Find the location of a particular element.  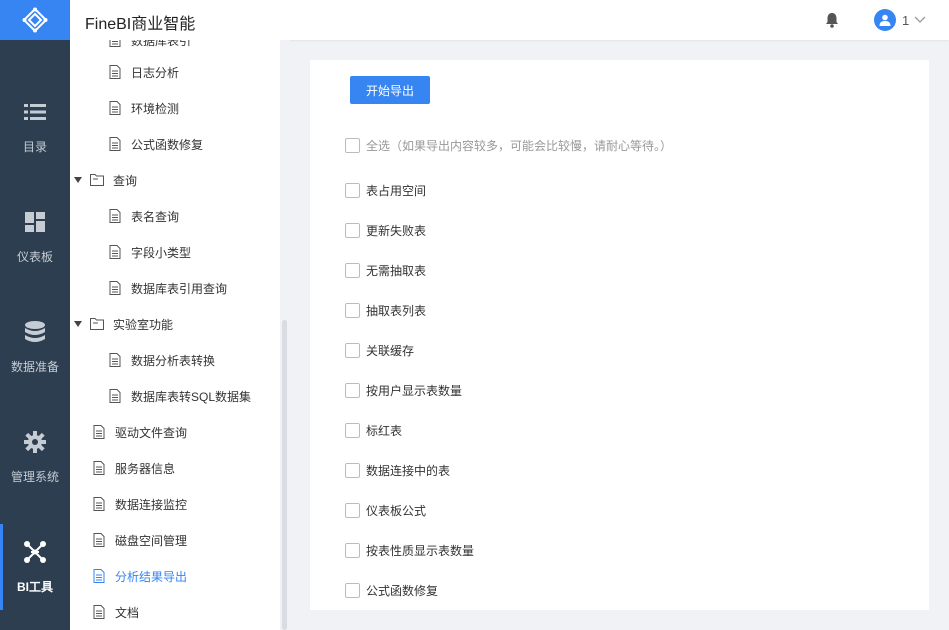

nav-bi-tools-label: BI工具 is located at coordinates (34, 586).